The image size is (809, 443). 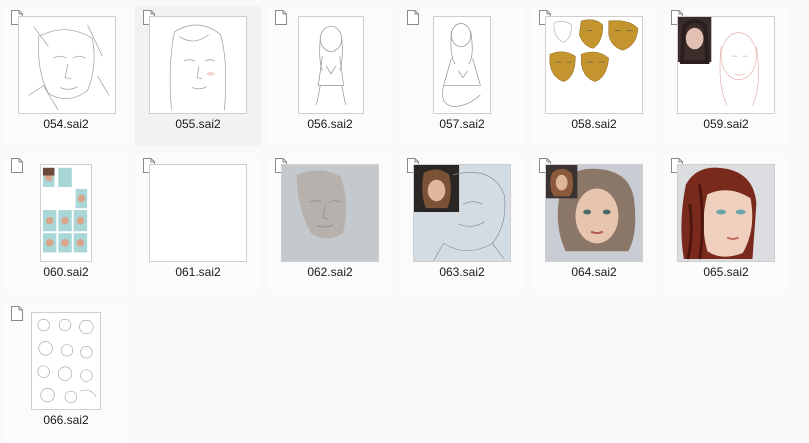 I want to click on file-tile-060: 060.sai2, so click(x=66, y=224).